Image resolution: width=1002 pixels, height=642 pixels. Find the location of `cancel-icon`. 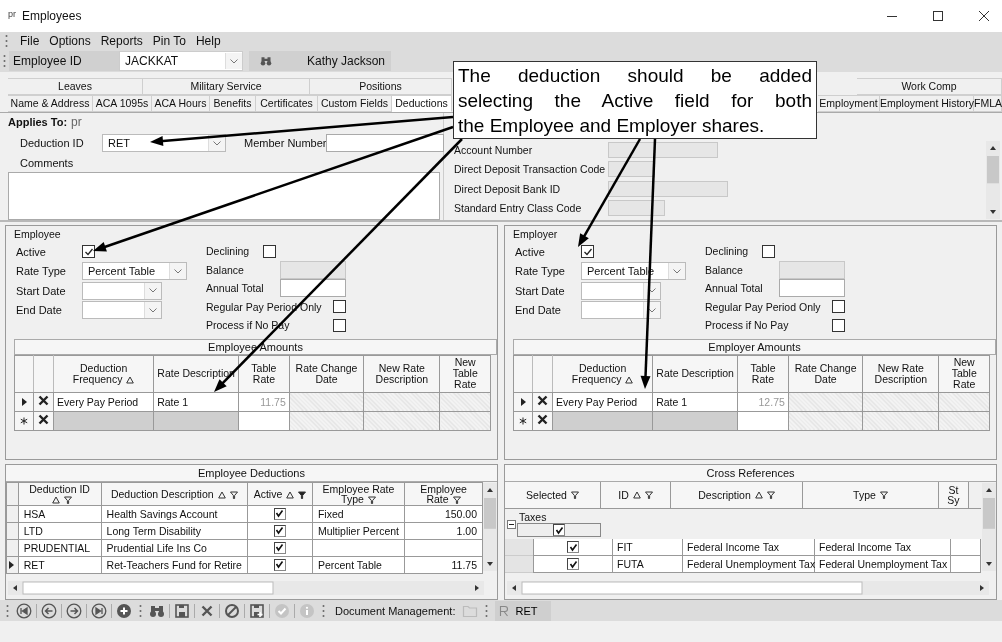

cancel-icon is located at coordinates (232, 610).